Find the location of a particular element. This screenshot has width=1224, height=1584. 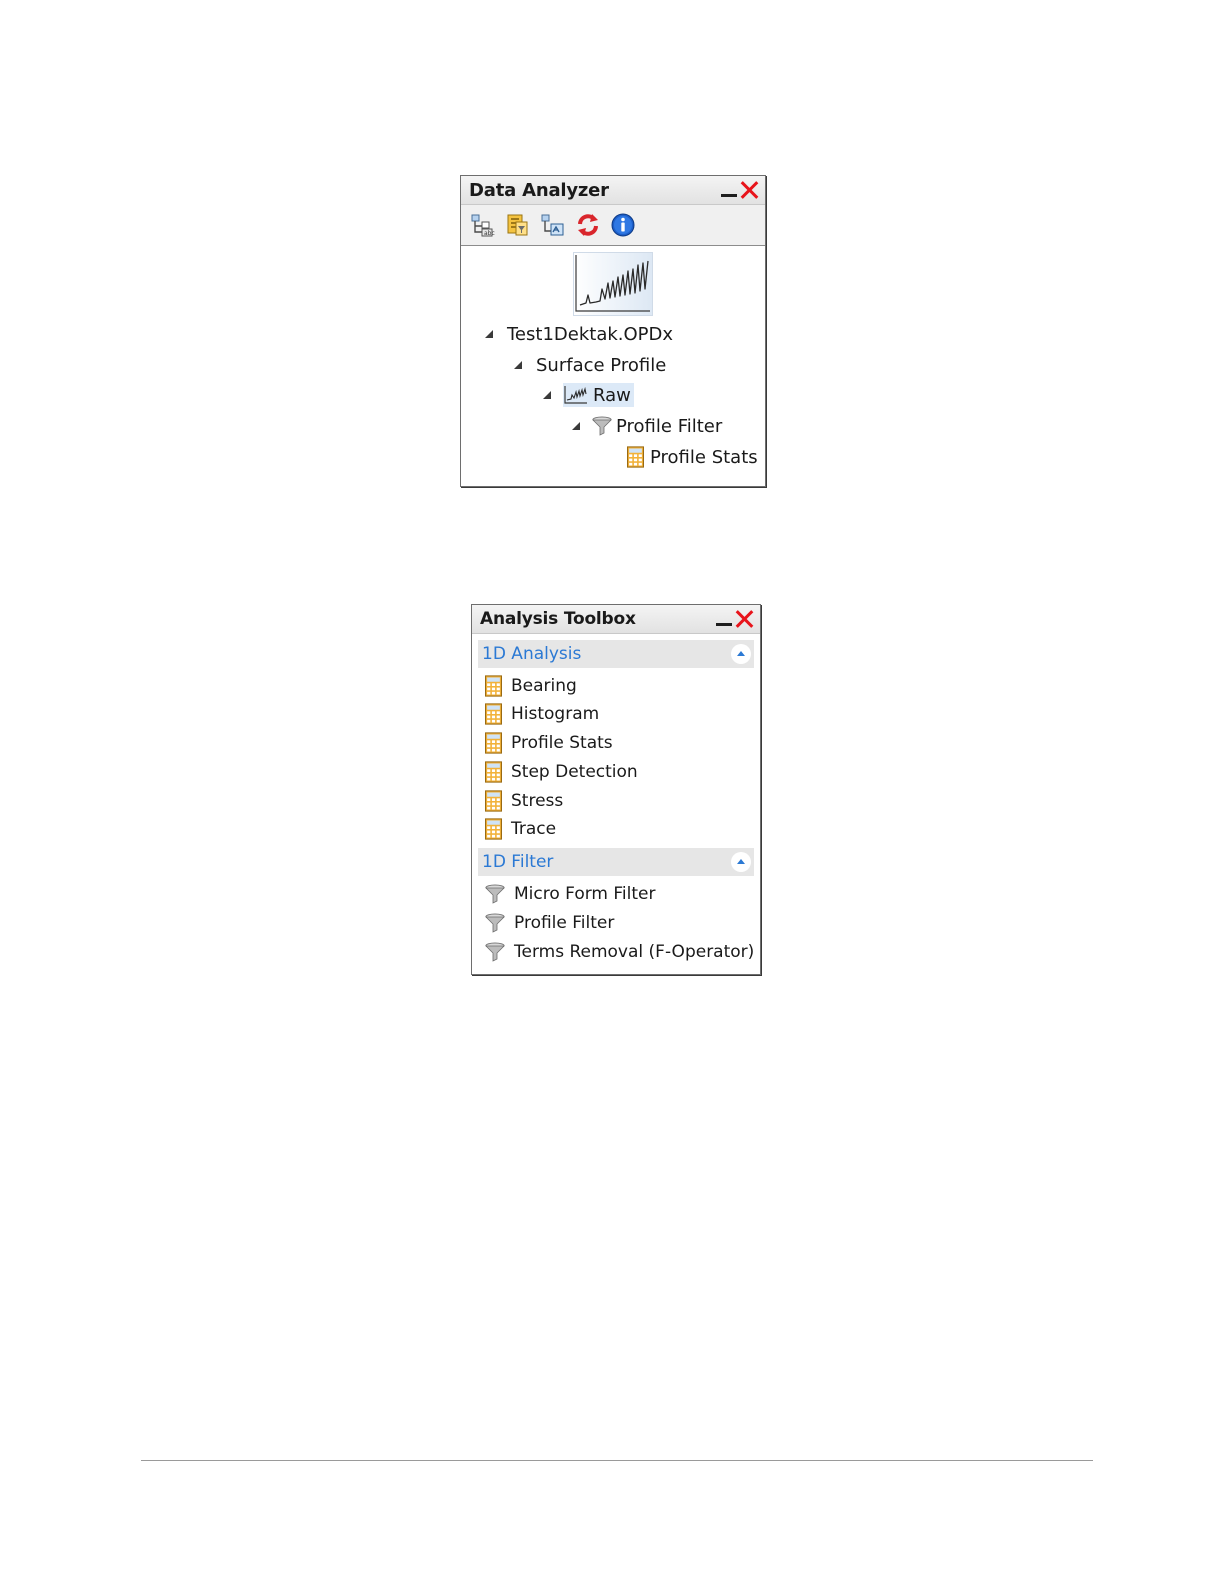

add-analysis-icon: abc is located at coordinates (483, 225).